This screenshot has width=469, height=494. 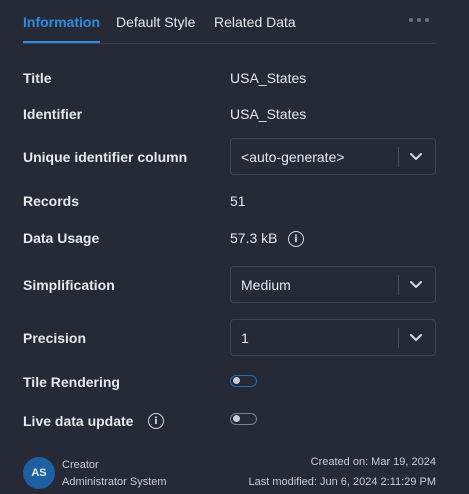 What do you see at coordinates (51, 201) in the screenshot?
I see `records-label: Records` at bounding box center [51, 201].